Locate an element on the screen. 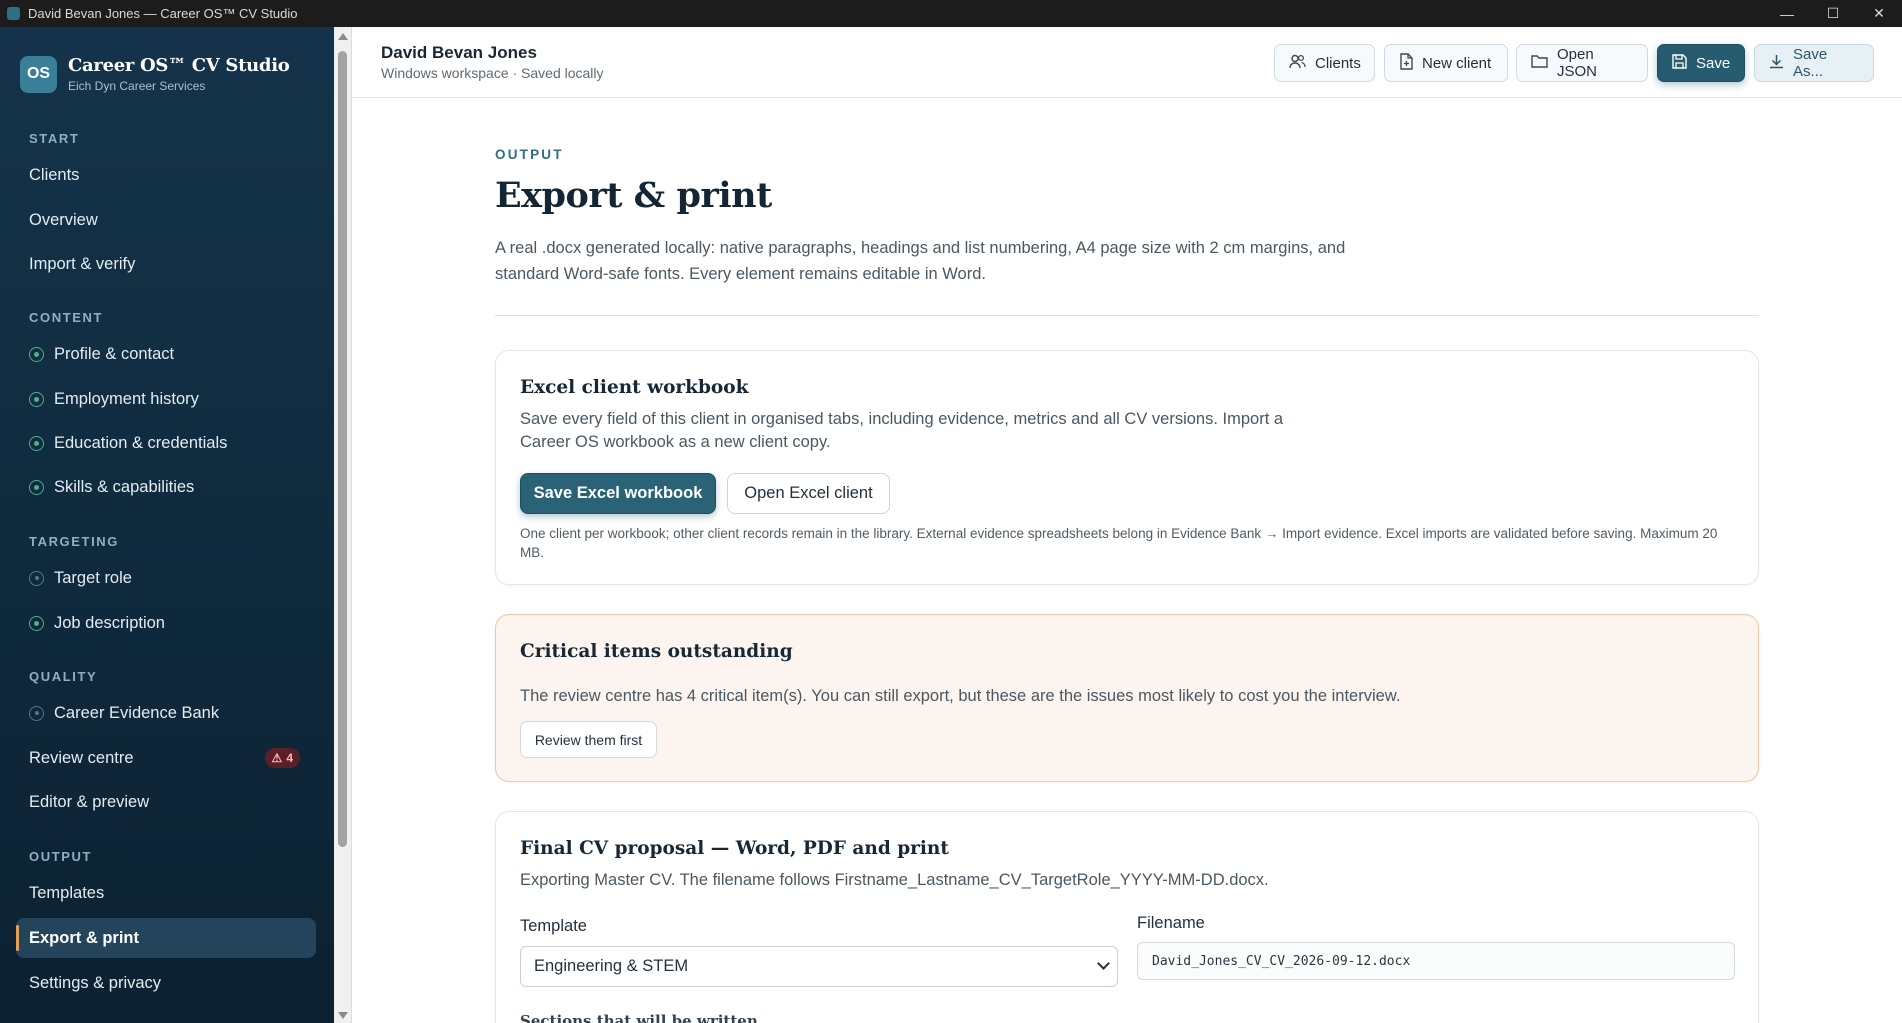 This screenshot has width=1902, height=1023. sidebar-item-employment-history: Employment history is located at coordinates (166, 399).